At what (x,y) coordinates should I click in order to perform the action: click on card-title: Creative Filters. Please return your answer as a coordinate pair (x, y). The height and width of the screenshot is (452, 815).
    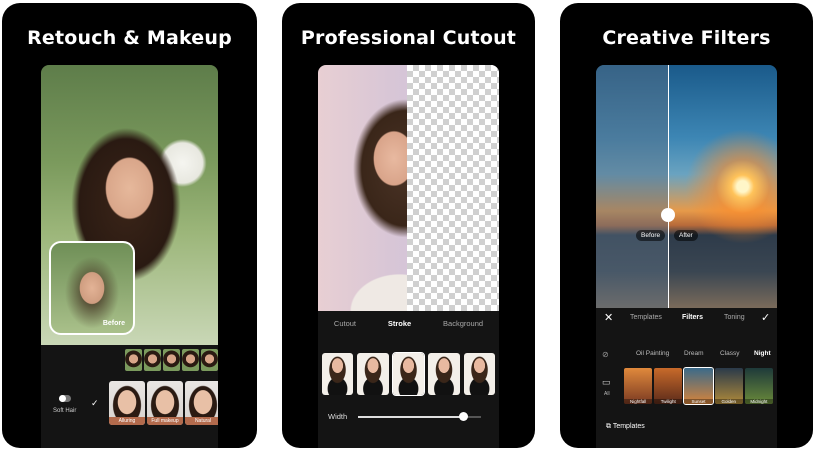
    Looking at the image, I should click on (686, 38).